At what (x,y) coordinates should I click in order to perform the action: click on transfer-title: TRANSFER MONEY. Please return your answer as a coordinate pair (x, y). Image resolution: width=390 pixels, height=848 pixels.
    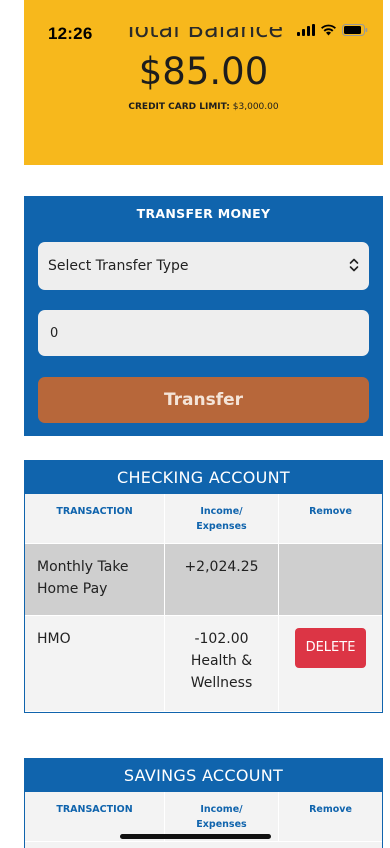
    Looking at the image, I should click on (203, 213).